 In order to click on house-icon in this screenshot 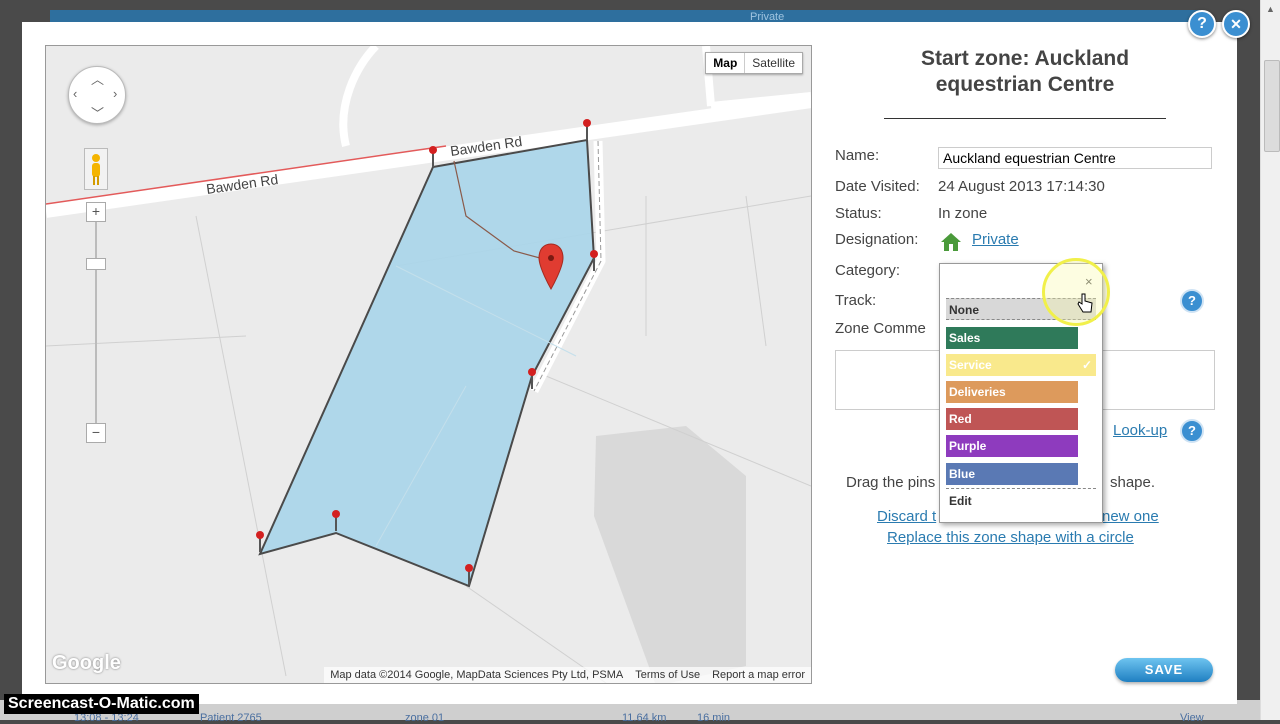, I will do `click(951, 242)`.